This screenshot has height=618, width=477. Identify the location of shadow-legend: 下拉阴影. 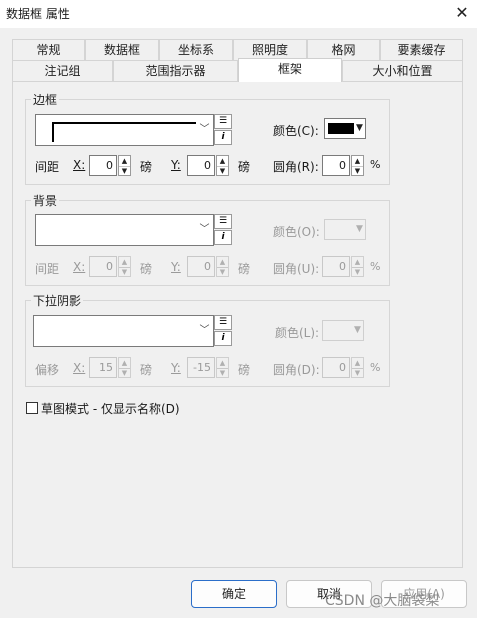
(57, 300).